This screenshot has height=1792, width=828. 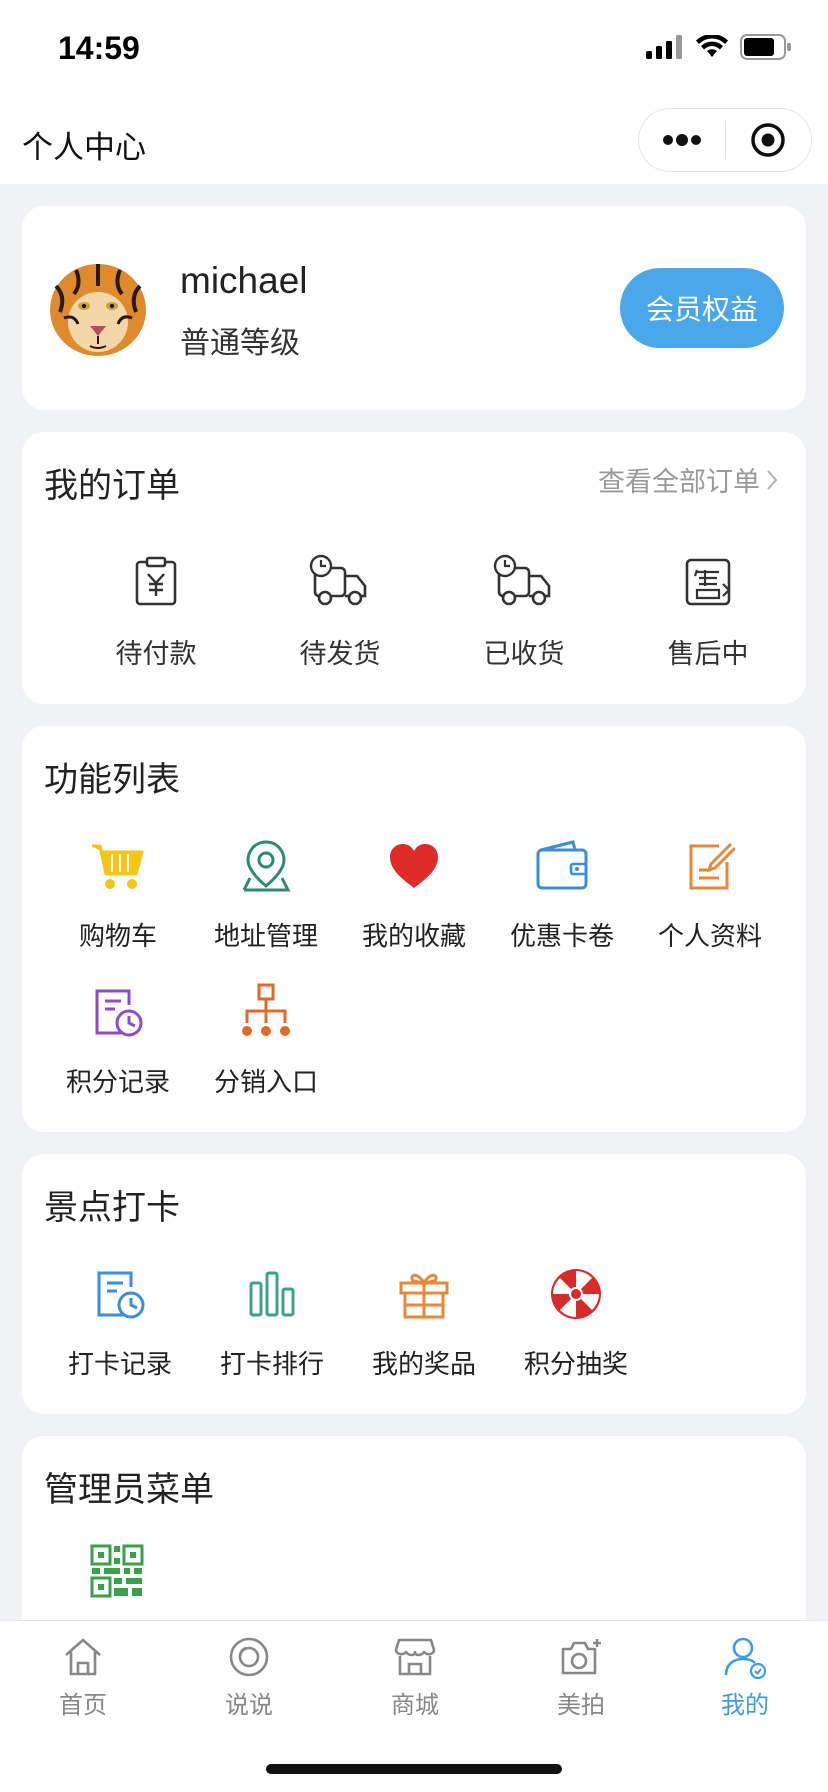 I want to click on checkin-record-icon, so click(x=121, y=1295).